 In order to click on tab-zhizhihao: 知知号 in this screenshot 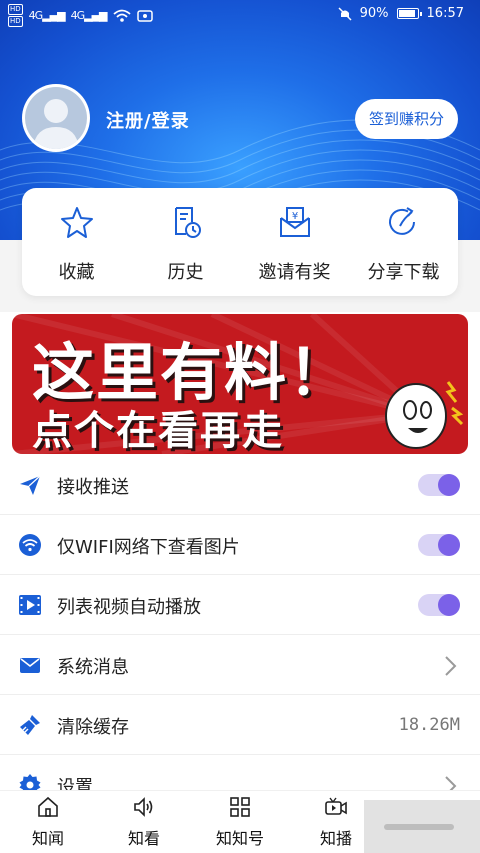, I will do `click(240, 822)`.